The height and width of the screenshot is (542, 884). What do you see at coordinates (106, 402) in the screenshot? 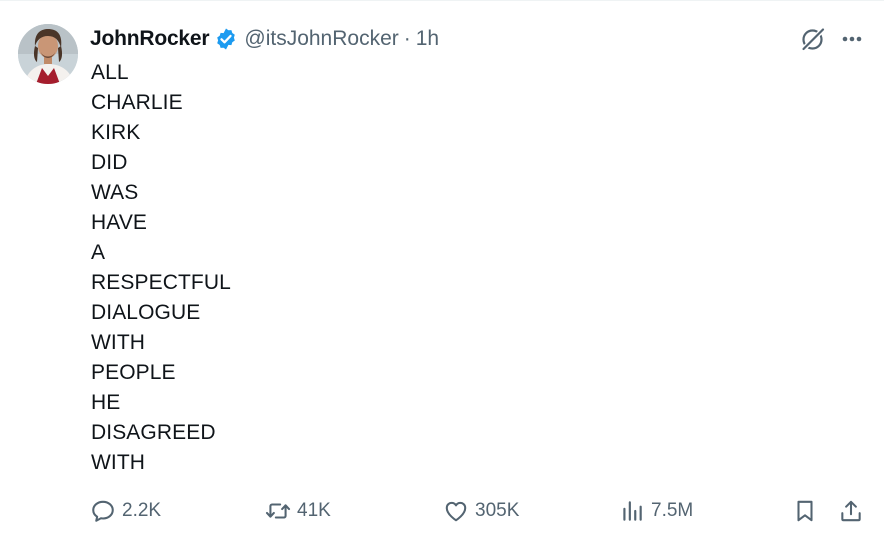
I see `tweet-text-line: HE` at bounding box center [106, 402].